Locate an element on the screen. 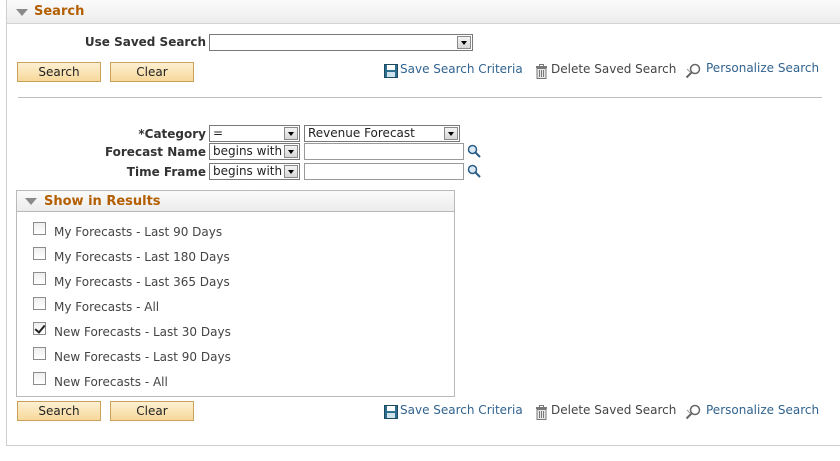 Image resolution: width=840 pixels, height=461 pixels. result-option-label: My Forecasts - Last 90 Days is located at coordinates (138, 232).